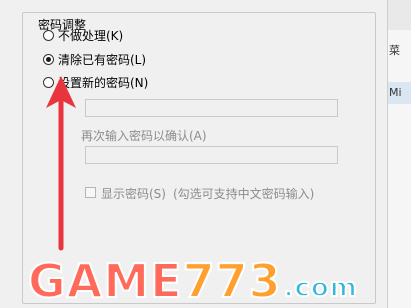  What do you see at coordinates (399, 15) in the screenshot?
I see `right-window-titlebar` at bounding box center [399, 15].